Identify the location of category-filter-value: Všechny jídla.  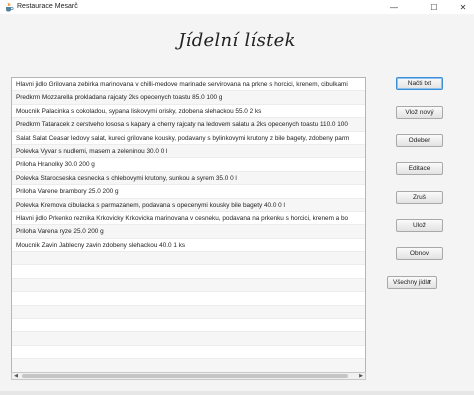
(412, 282).